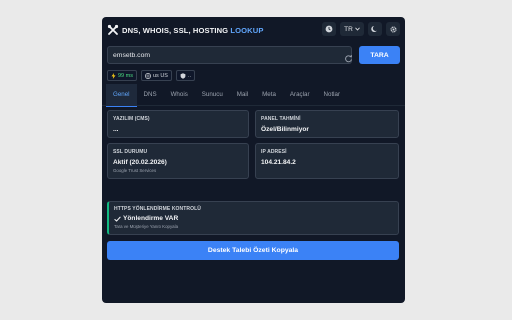 The height and width of the screenshot is (320, 512). I want to click on app-title-main: DNS, WHOIS, SSL, HOSTING, so click(176, 30).